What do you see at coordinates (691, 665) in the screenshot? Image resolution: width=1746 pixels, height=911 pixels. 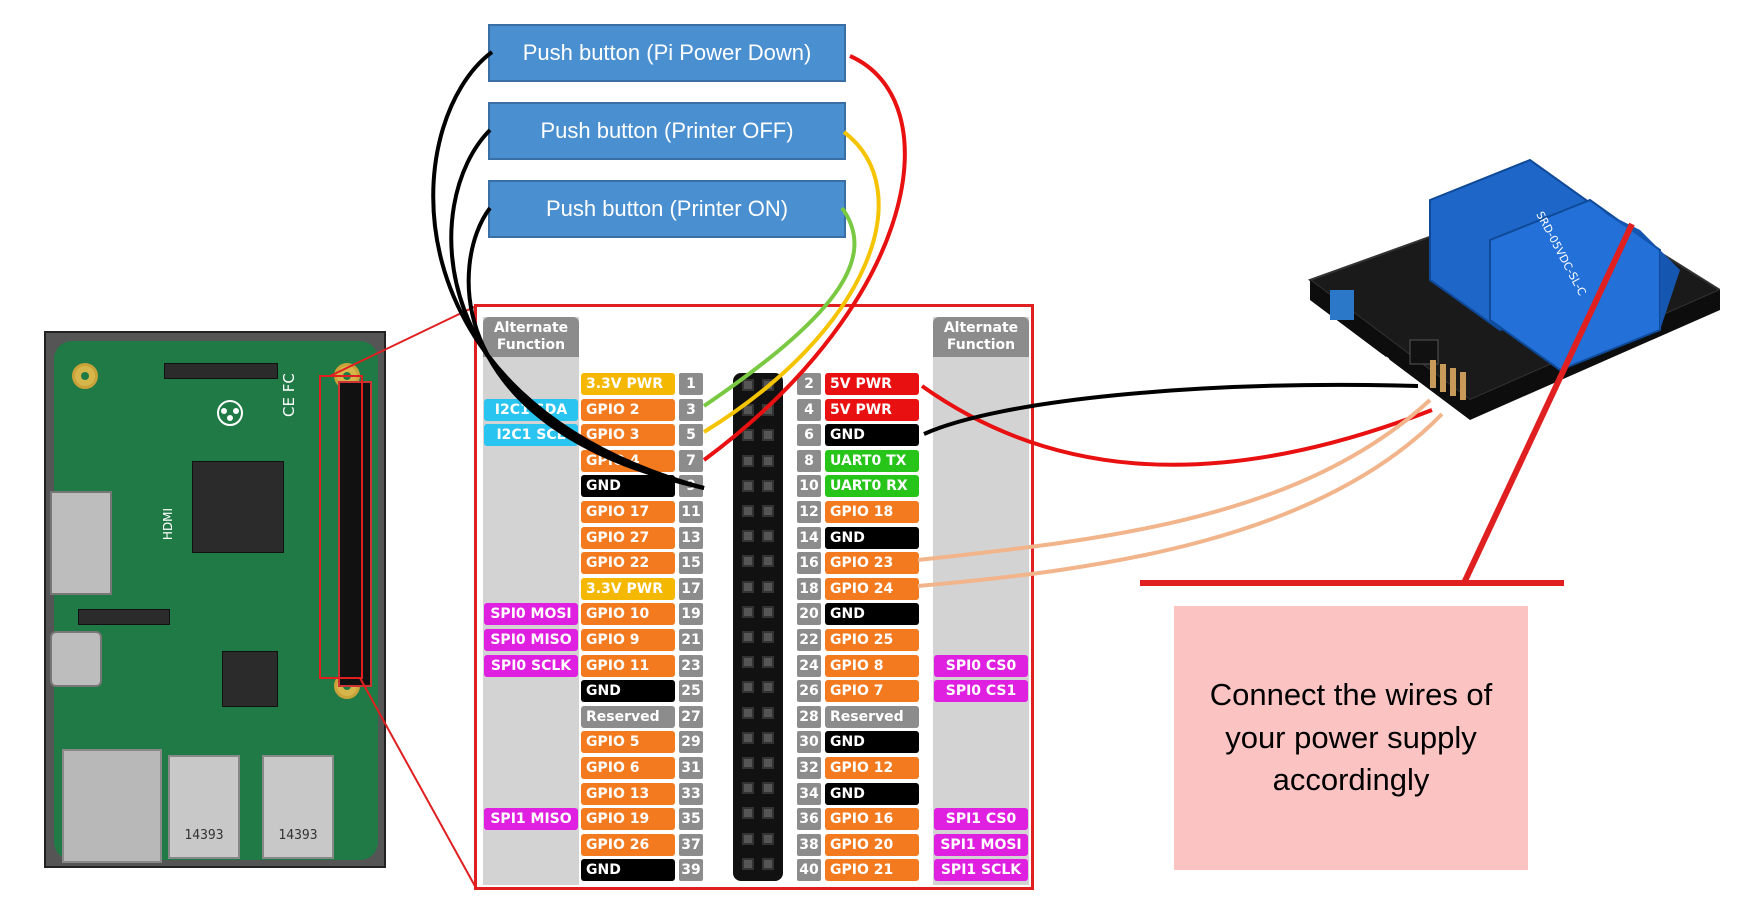 I see `pin-number-left: 23` at bounding box center [691, 665].